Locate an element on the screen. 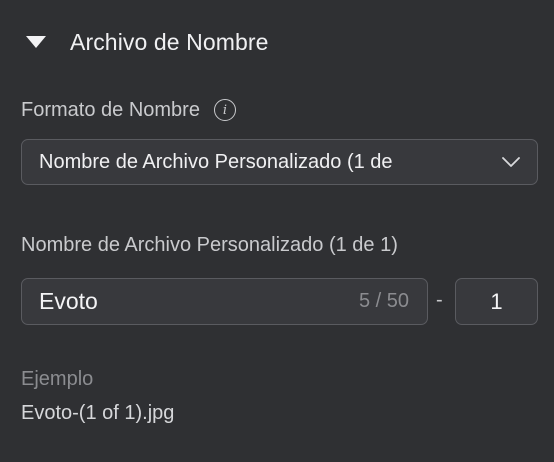 This screenshot has width=554, height=462. format-select: Nombre de Archivo Personalizado (1 de is located at coordinates (279, 162).